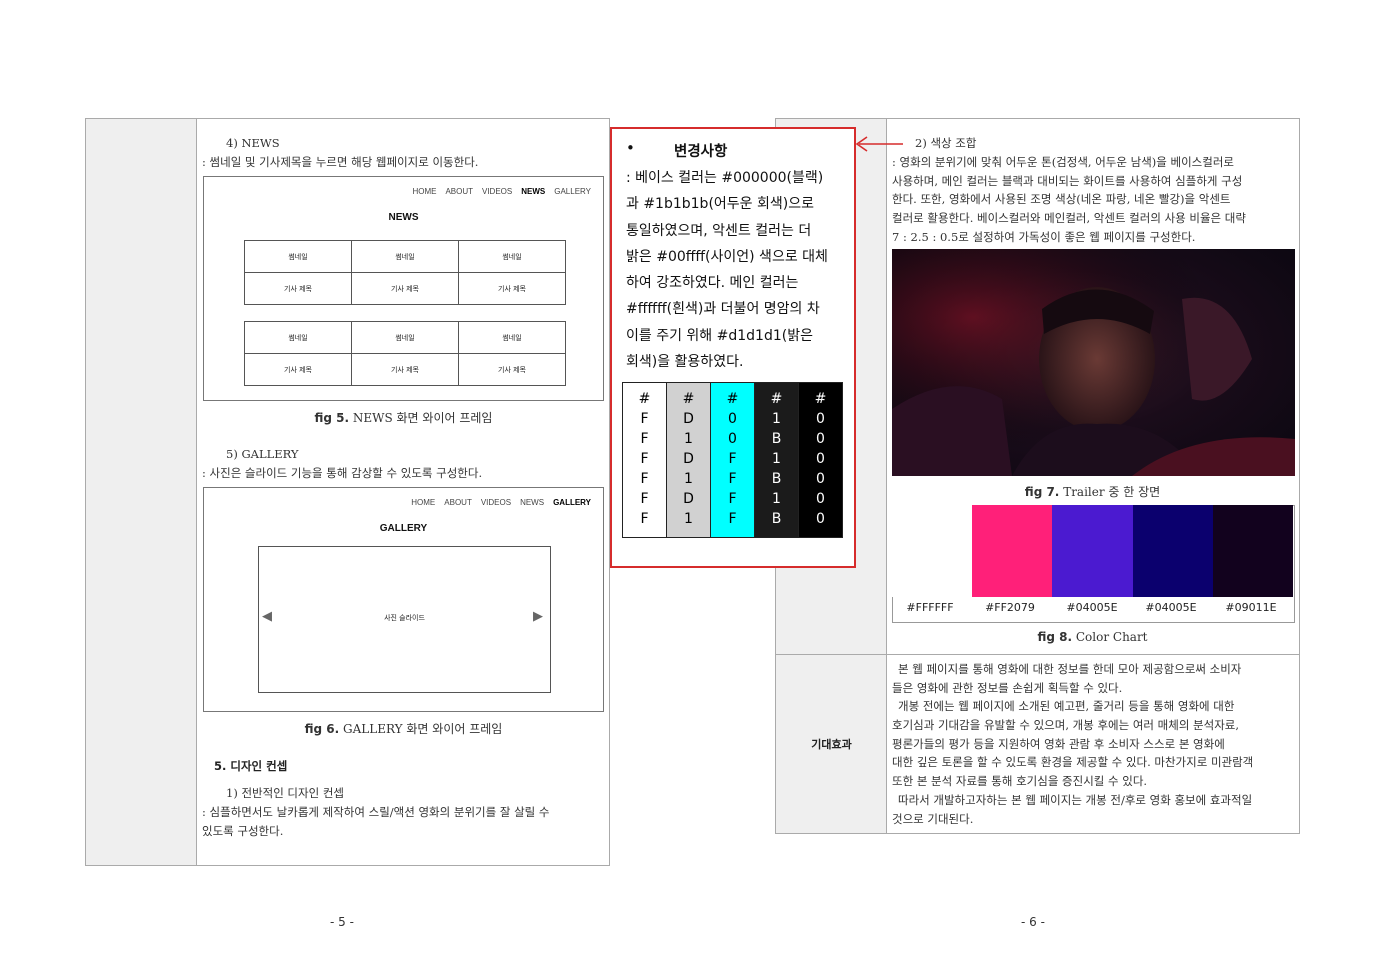 This screenshot has width=1380, height=976. What do you see at coordinates (1110, 637) in the screenshot?
I see `fig8-text: Color Chart` at bounding box center [1110, 637].